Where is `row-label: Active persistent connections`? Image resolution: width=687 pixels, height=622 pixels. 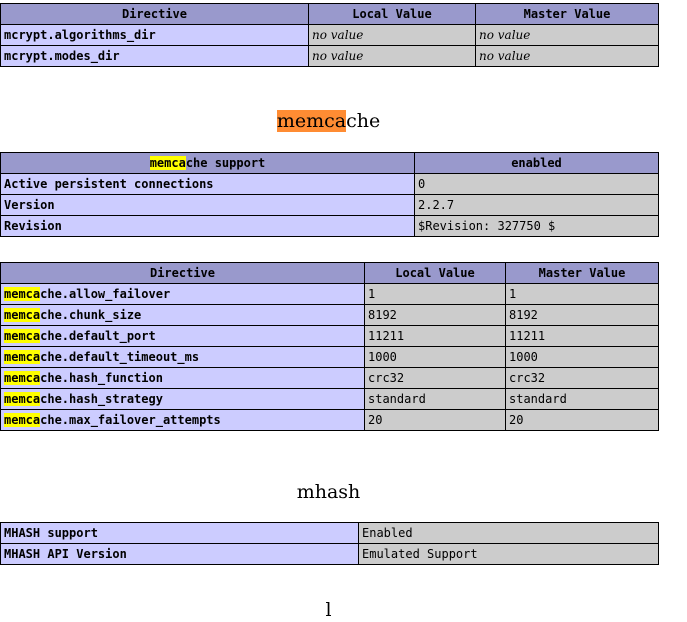 row-label: Active persistent connections is located at coordinates (207, 184).